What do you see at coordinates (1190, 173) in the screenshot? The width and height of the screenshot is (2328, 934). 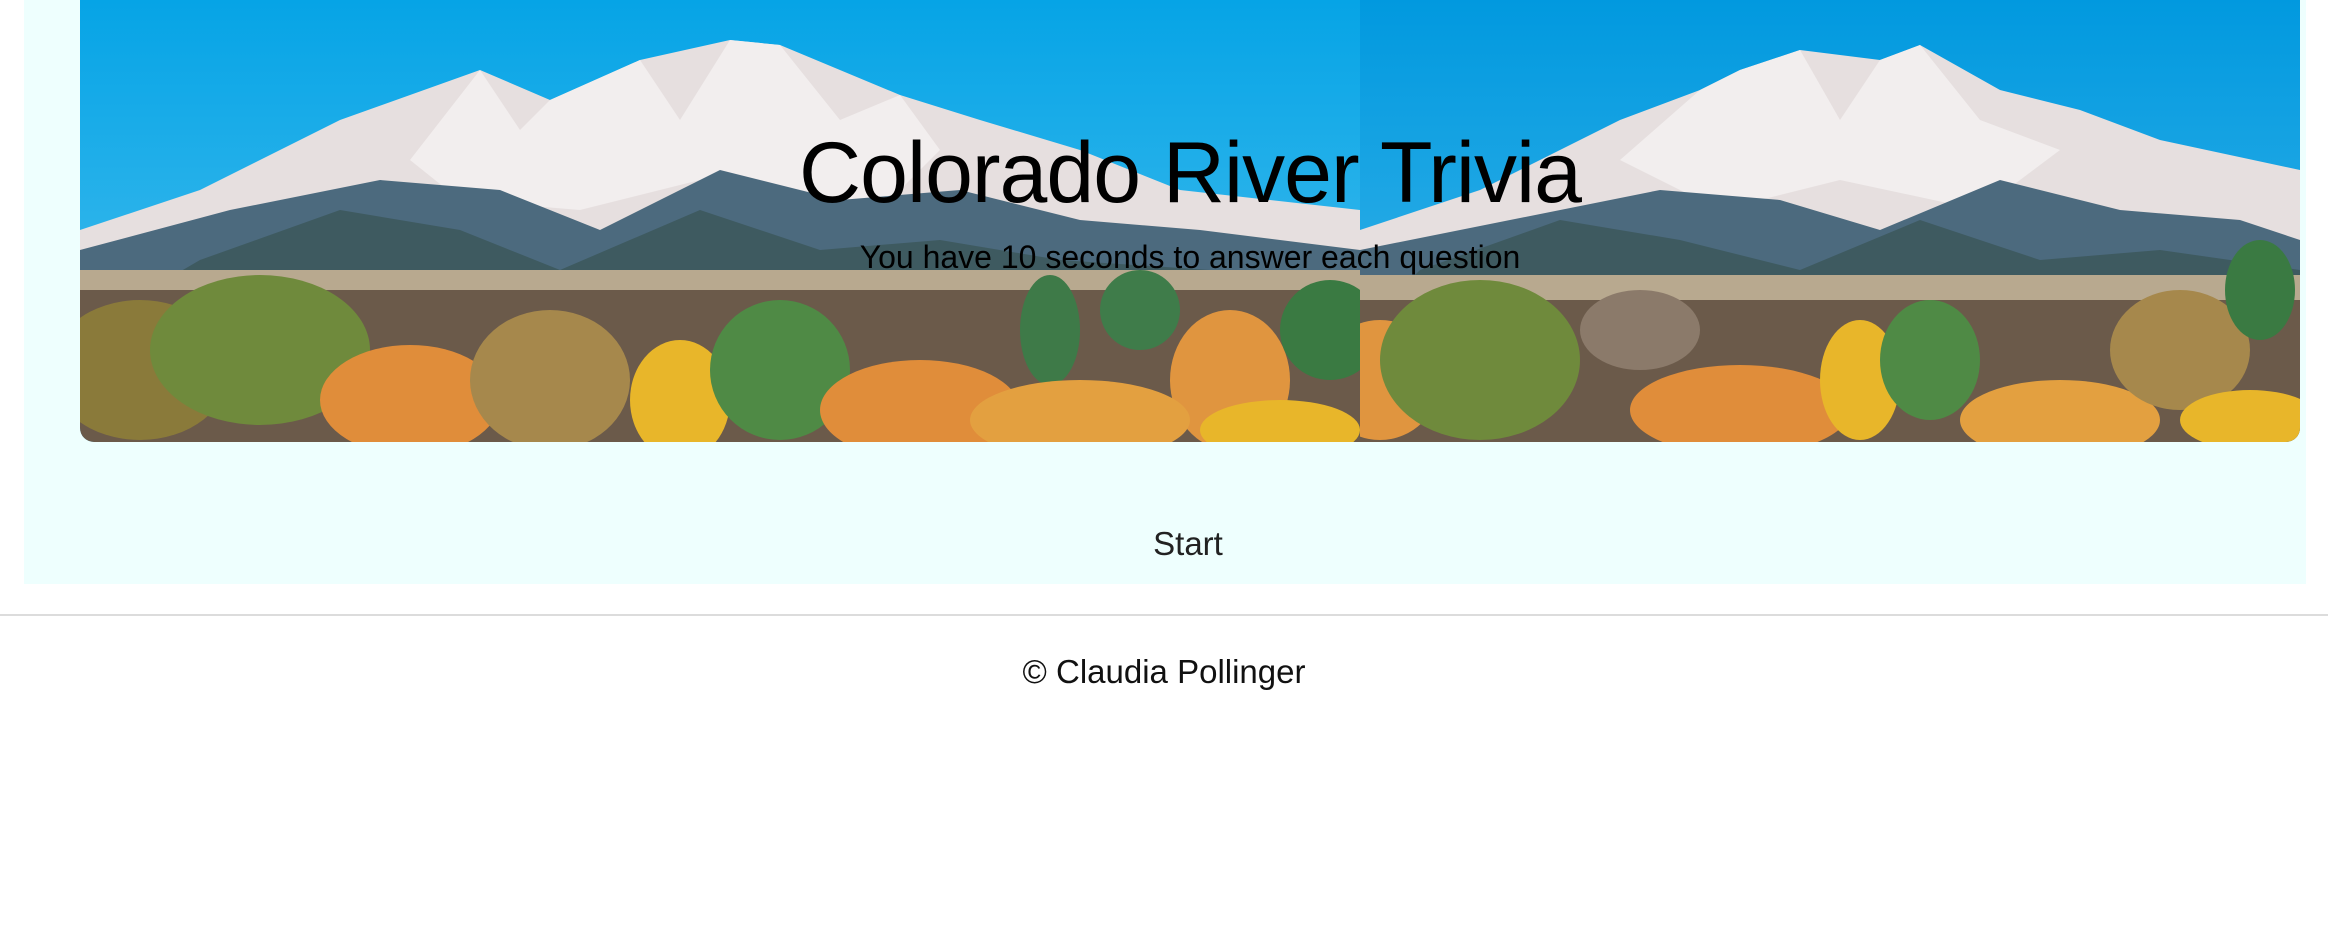 I see `page-title: Colorado River Trivia` at bounding box center [1190, 173].